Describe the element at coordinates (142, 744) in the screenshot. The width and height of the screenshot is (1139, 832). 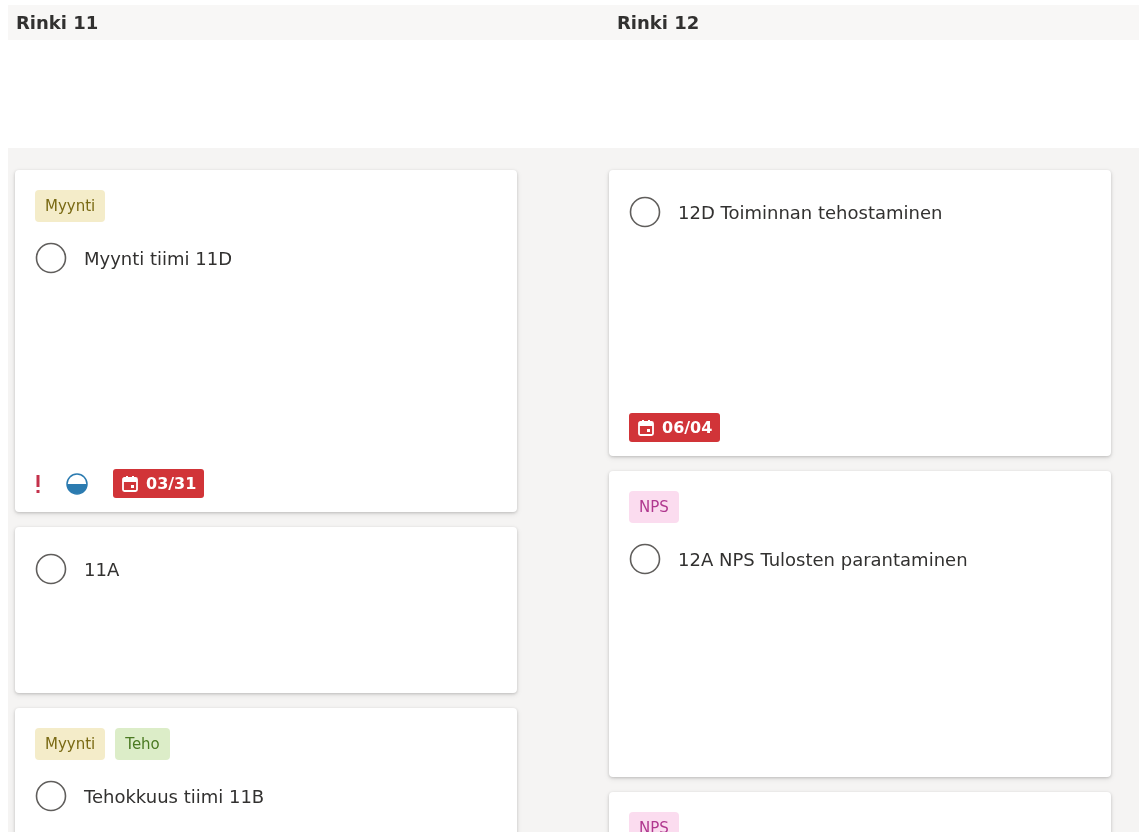
I see `category-label: Teho` at that location.